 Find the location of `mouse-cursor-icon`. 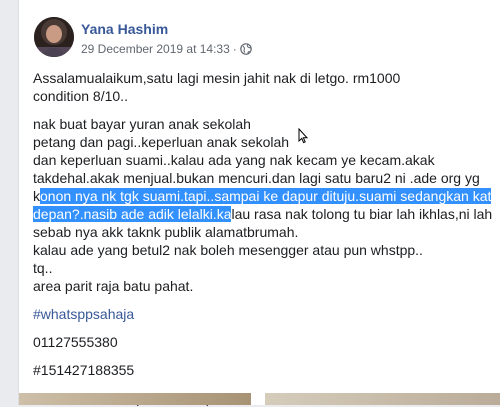

mouse-cursor-icon is located at coordinates (303, 138).